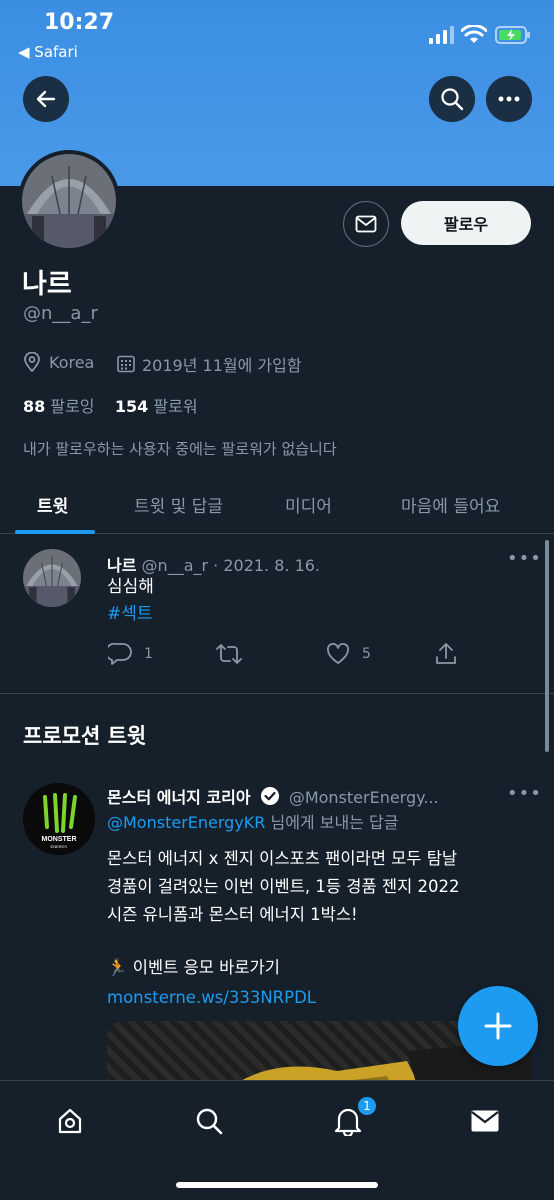  Describe the element at coordinates (547, 646) in the screenshot. I see `scrollbar` at that location.